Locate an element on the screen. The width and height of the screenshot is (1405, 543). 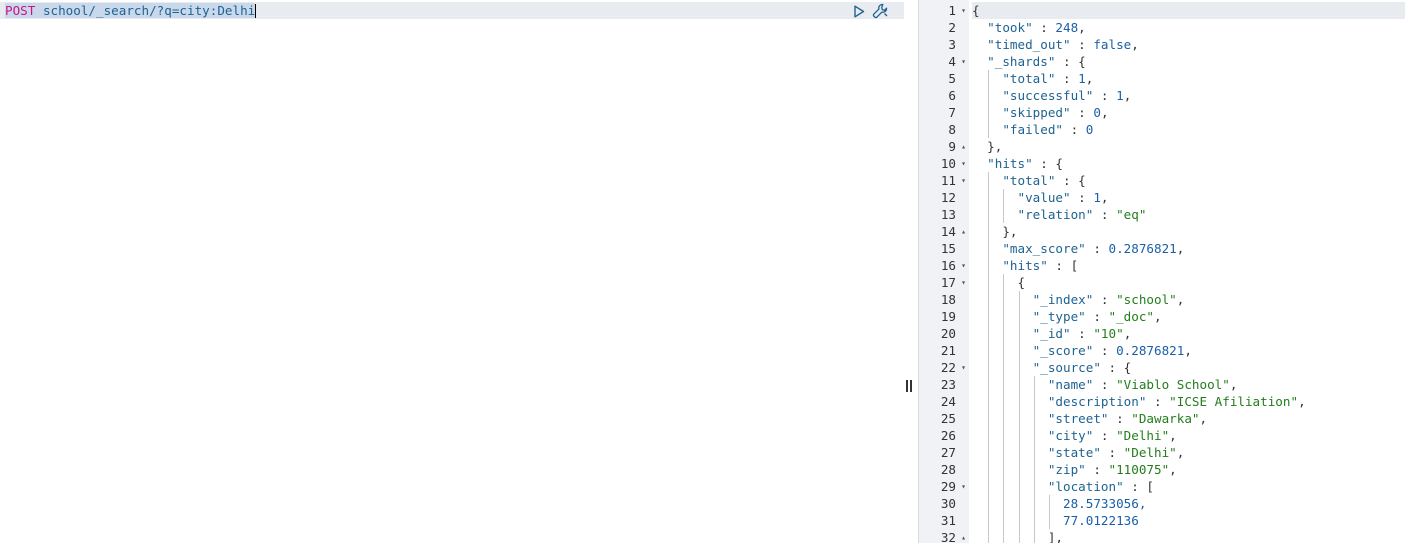
line-number-text: 27 is located at coordinates (948, 452).